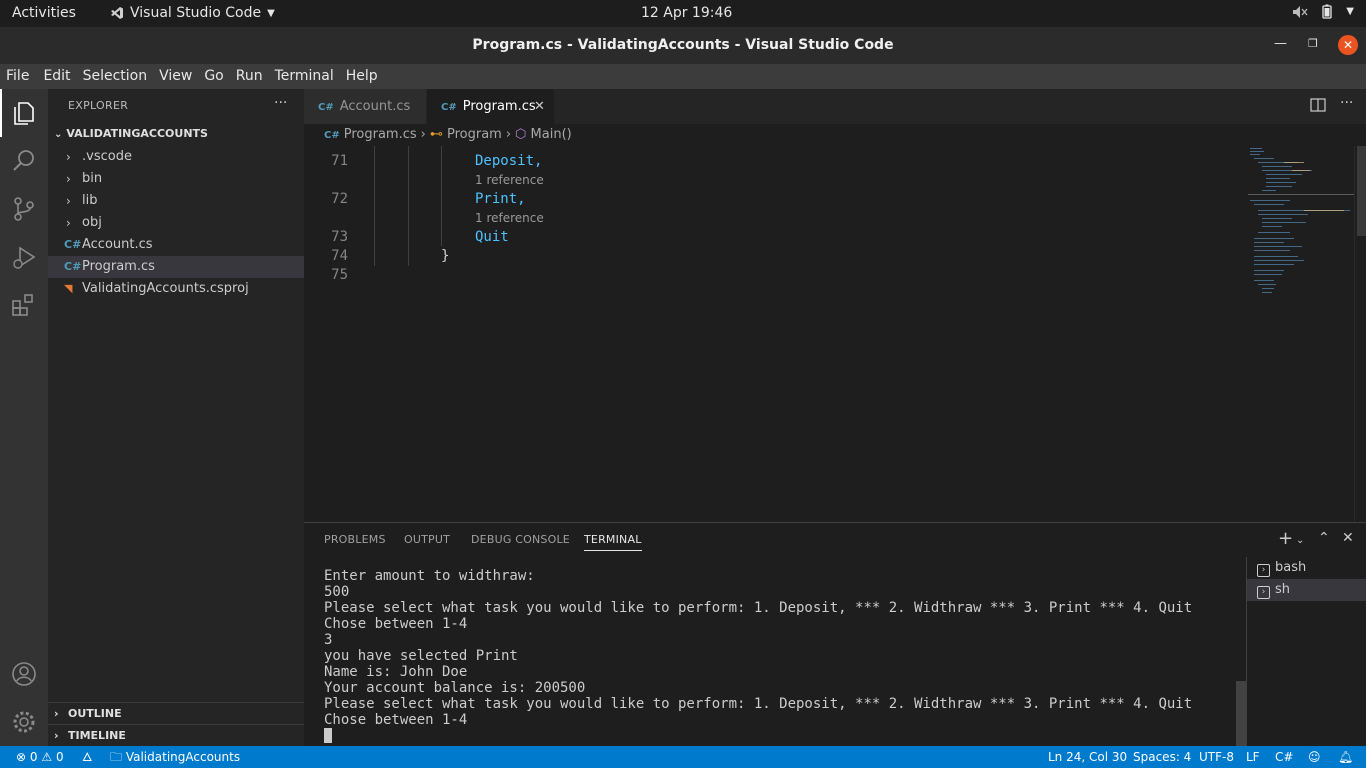 The height and width of the screenshot is (768, 1366). I want to click on menu-help: Help, so click(356, 76).